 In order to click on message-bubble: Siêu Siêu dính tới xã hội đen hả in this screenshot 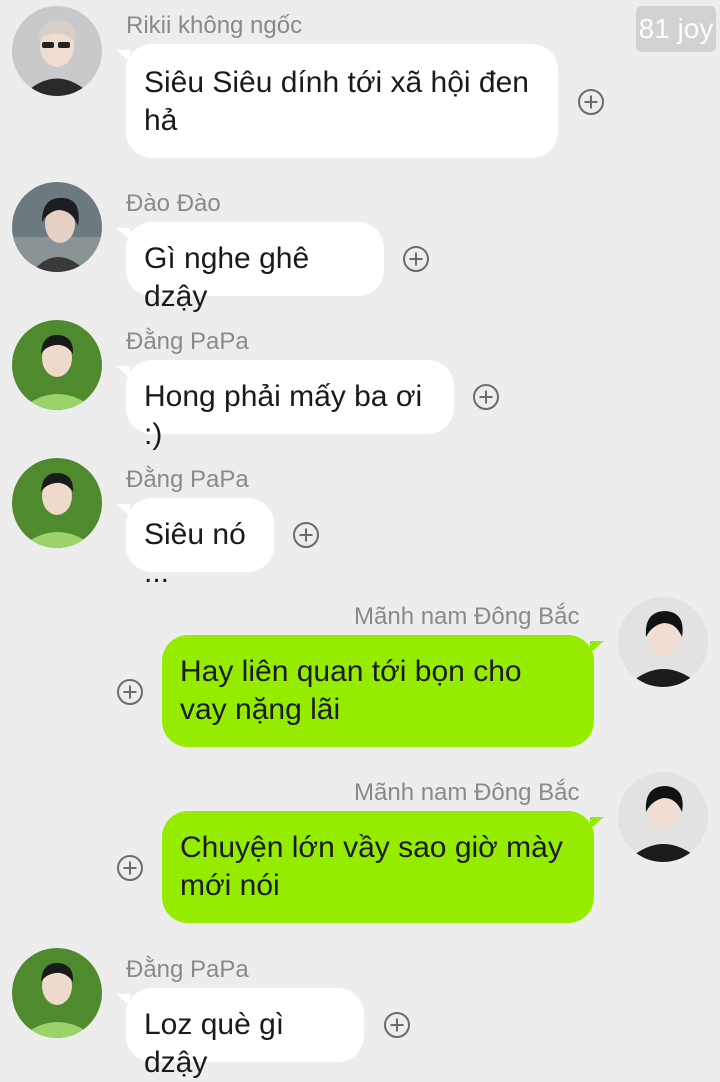, I will do `click(337, 101)`.